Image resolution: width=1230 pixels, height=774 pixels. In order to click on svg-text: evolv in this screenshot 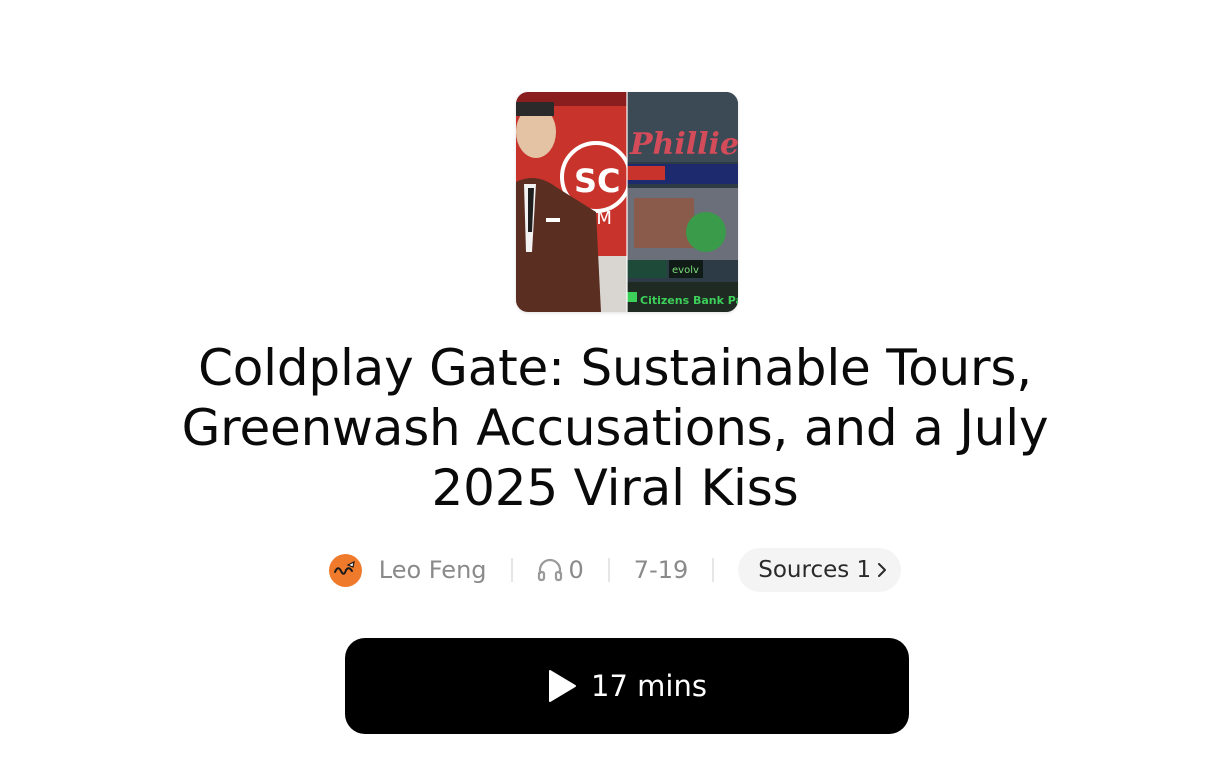, I will do `click(685, 270)`.